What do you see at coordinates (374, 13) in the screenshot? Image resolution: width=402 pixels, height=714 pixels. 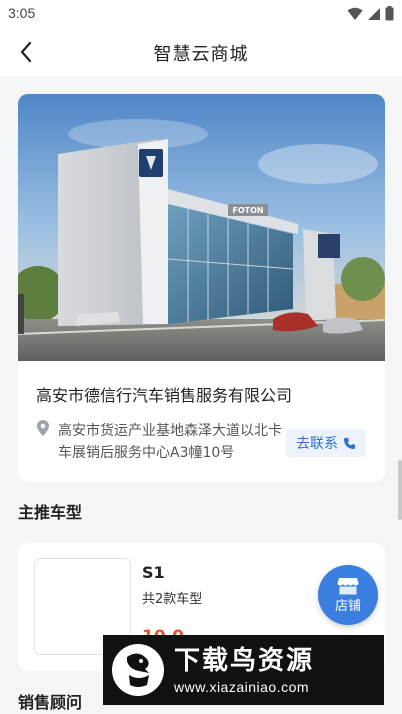 I see `signal-icon` at bounding box center [374, 13].